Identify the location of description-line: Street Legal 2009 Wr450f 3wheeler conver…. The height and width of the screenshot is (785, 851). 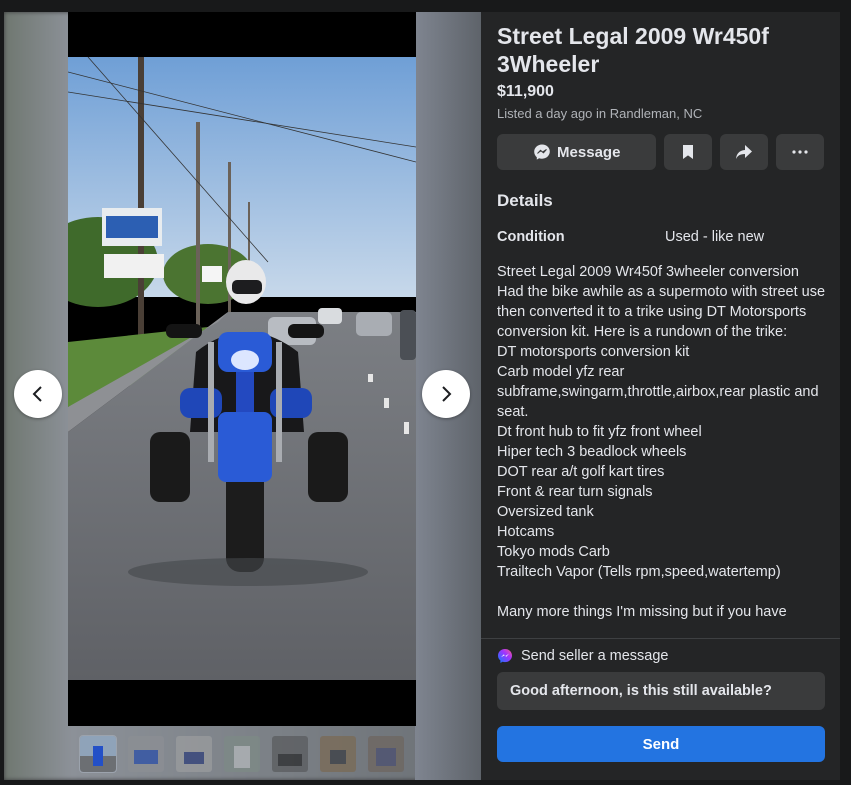
(648, 272).